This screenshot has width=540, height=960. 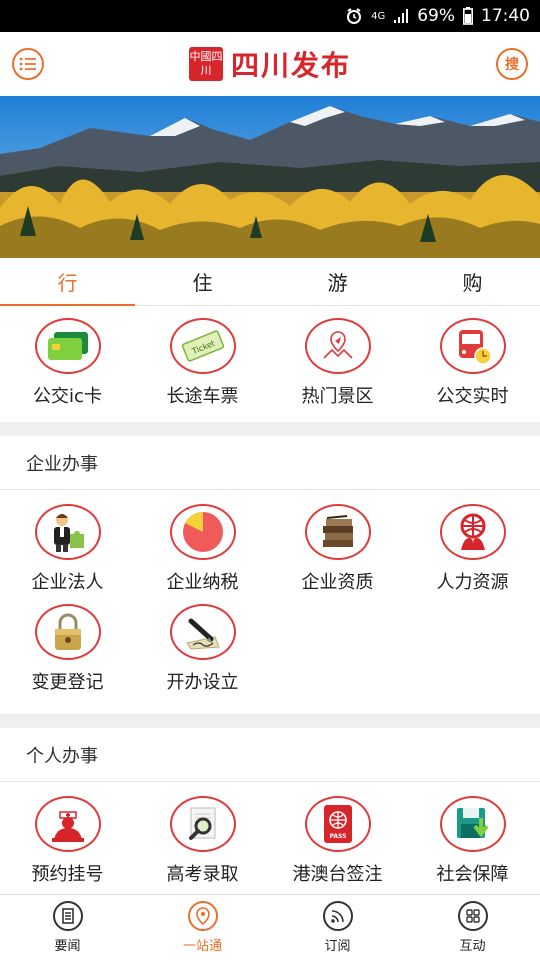 I want to click on padlock-icon, so click(x=67, y=632).